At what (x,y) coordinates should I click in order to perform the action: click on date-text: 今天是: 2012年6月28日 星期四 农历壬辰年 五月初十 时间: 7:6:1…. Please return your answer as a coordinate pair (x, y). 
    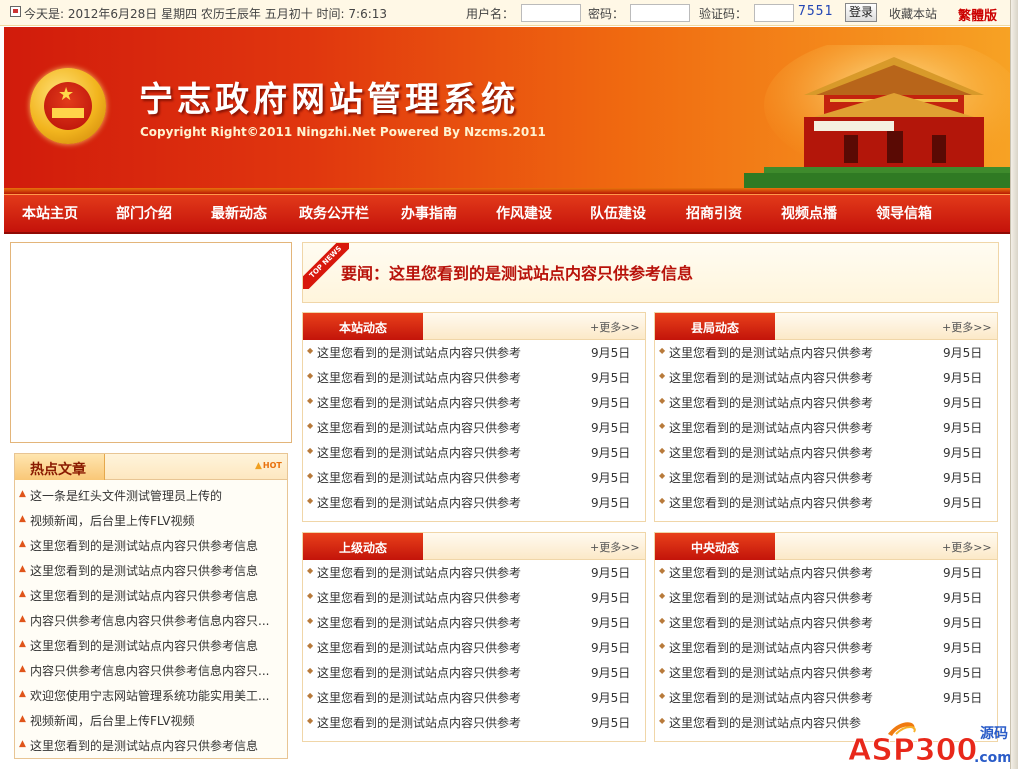
    Looking at the image, I should click on (206, 14).